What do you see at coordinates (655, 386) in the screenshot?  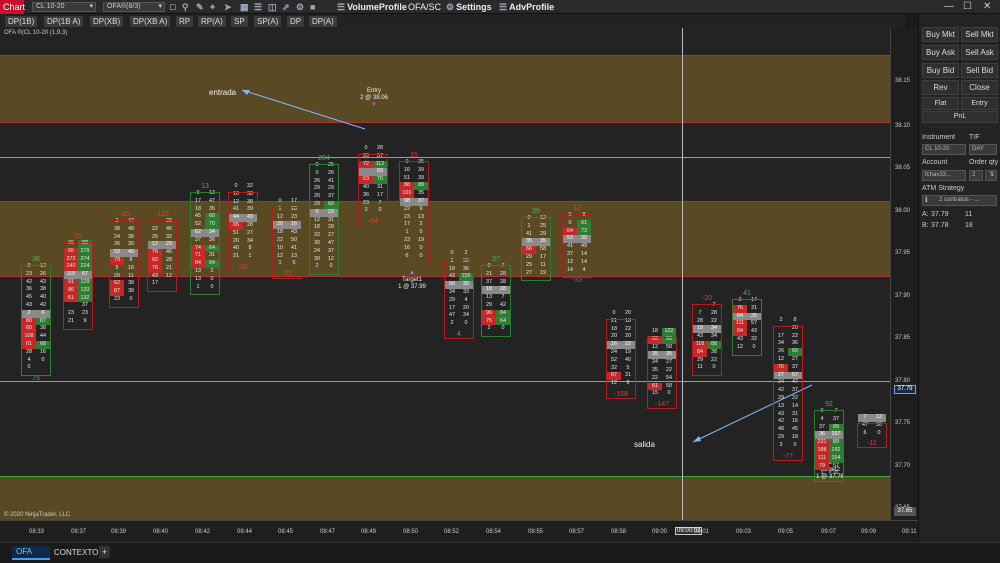 I see `bid-volume: 81` at bounding box center [655, 386].